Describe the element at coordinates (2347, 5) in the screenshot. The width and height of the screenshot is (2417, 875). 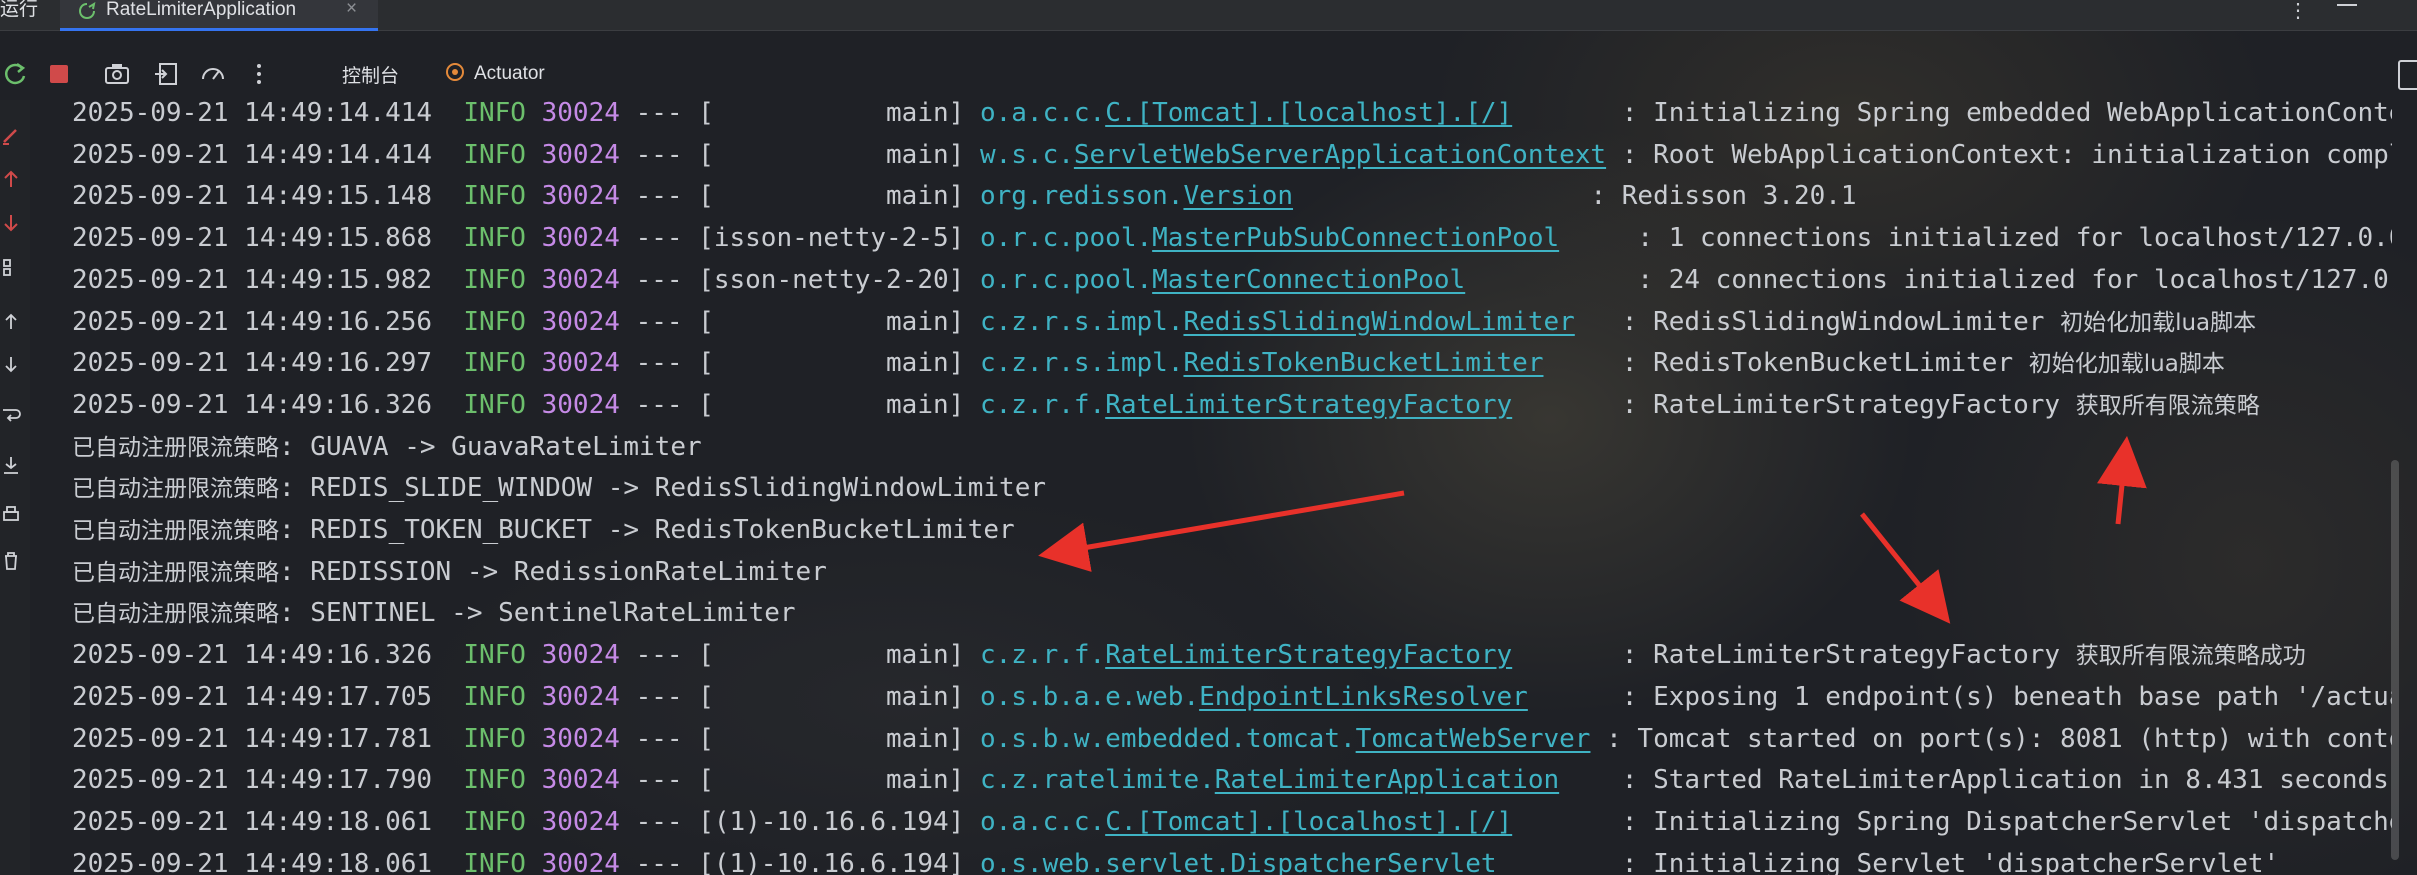
I see `minimize-icon` at that location.